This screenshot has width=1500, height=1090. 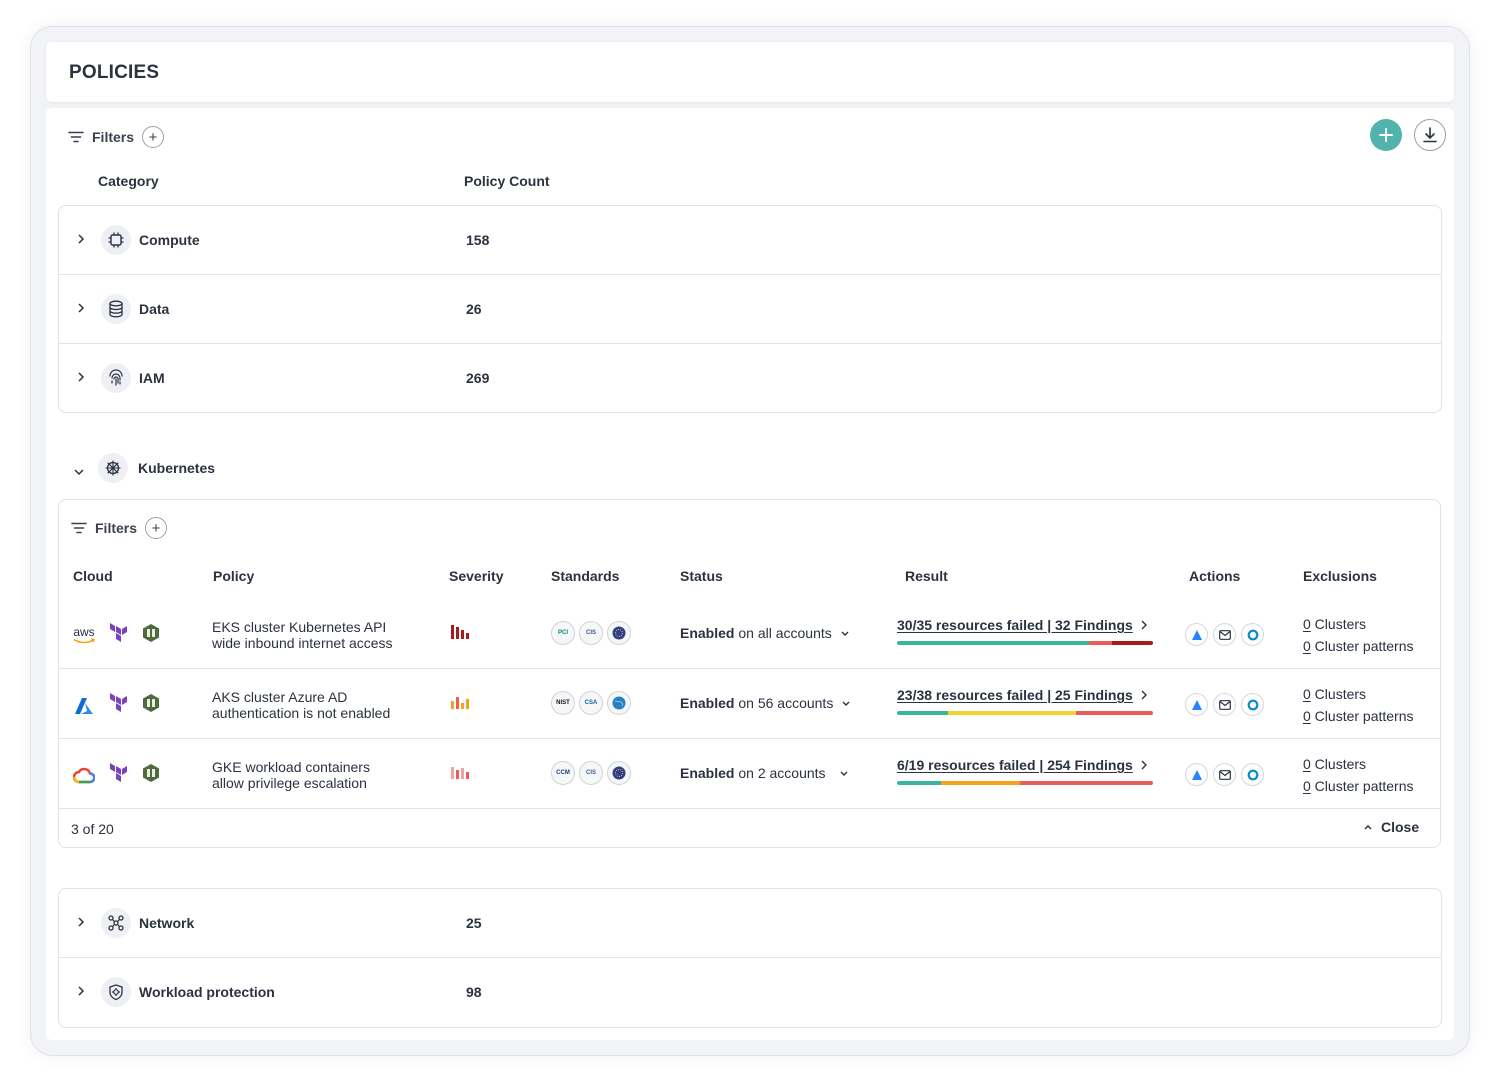 What do you see at coordinates (93, 576) in the screenshot?
I see `cloud-column-header: Cloud` at bounding box center [93, 576].